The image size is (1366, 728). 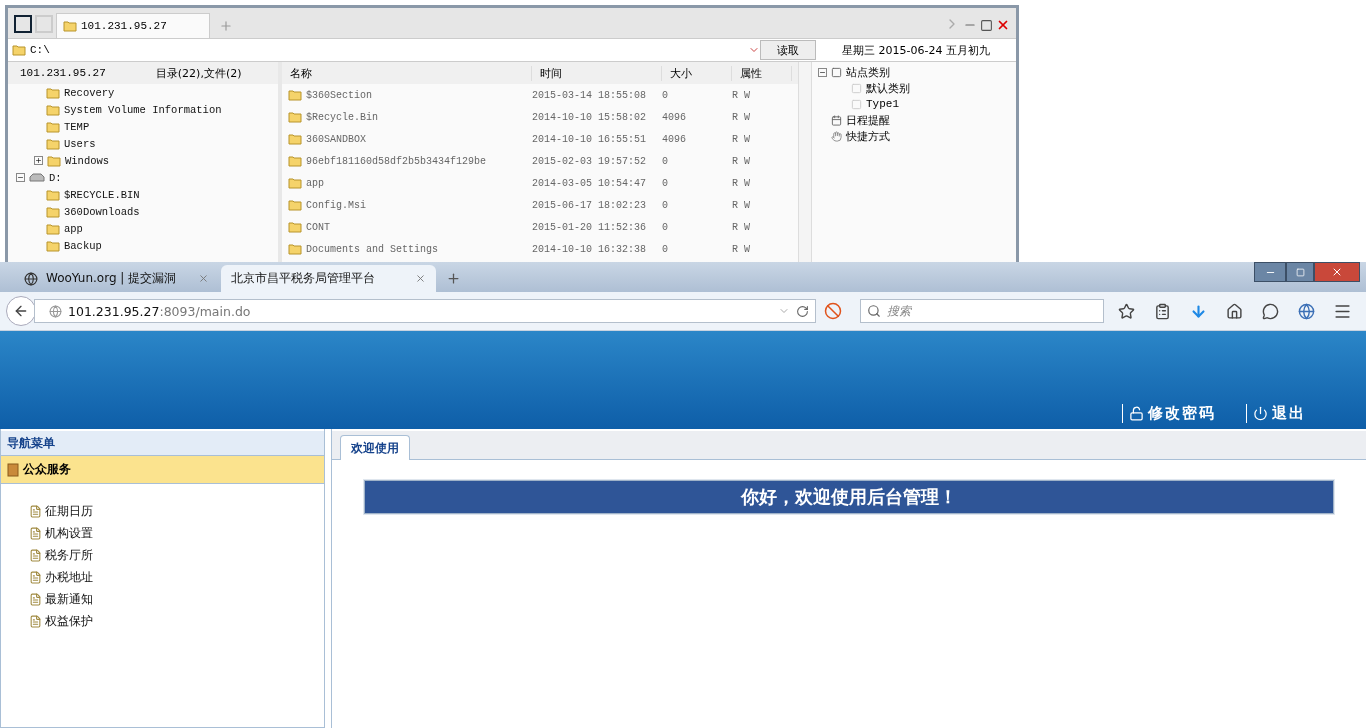 What do you see at coordinates (590, 205) in the screenshot?
I see `time-cell-text: 2015-06-17 18:02:23` at bounding box center [590, 205].